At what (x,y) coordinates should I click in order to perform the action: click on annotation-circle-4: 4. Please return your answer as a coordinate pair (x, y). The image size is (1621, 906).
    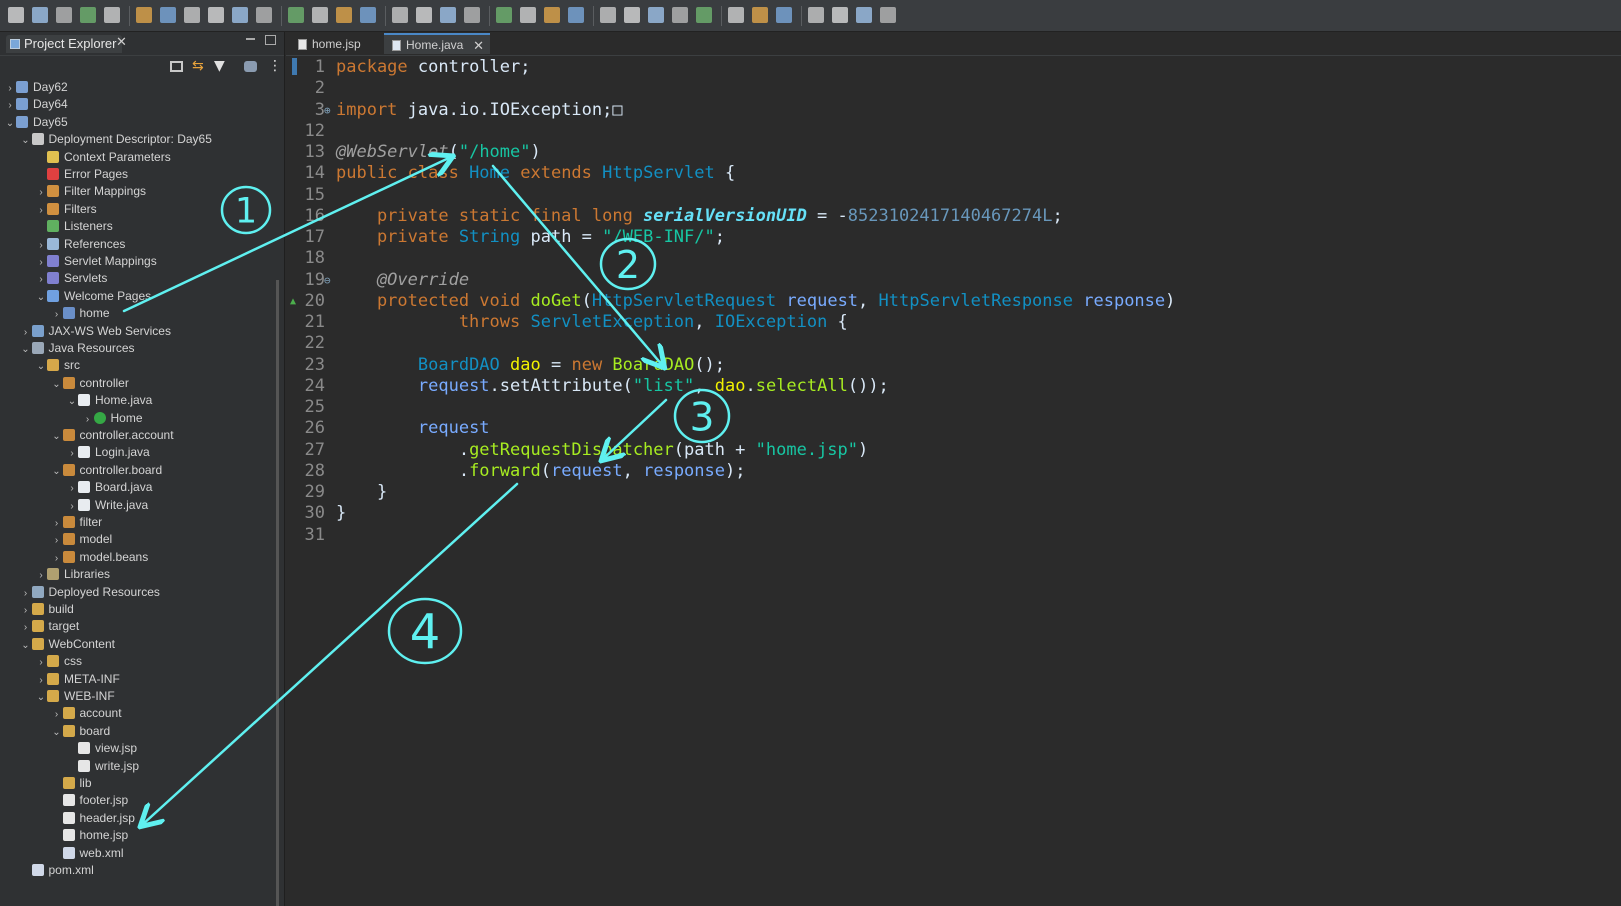
    Looking at the image, I should click on (425, 631).